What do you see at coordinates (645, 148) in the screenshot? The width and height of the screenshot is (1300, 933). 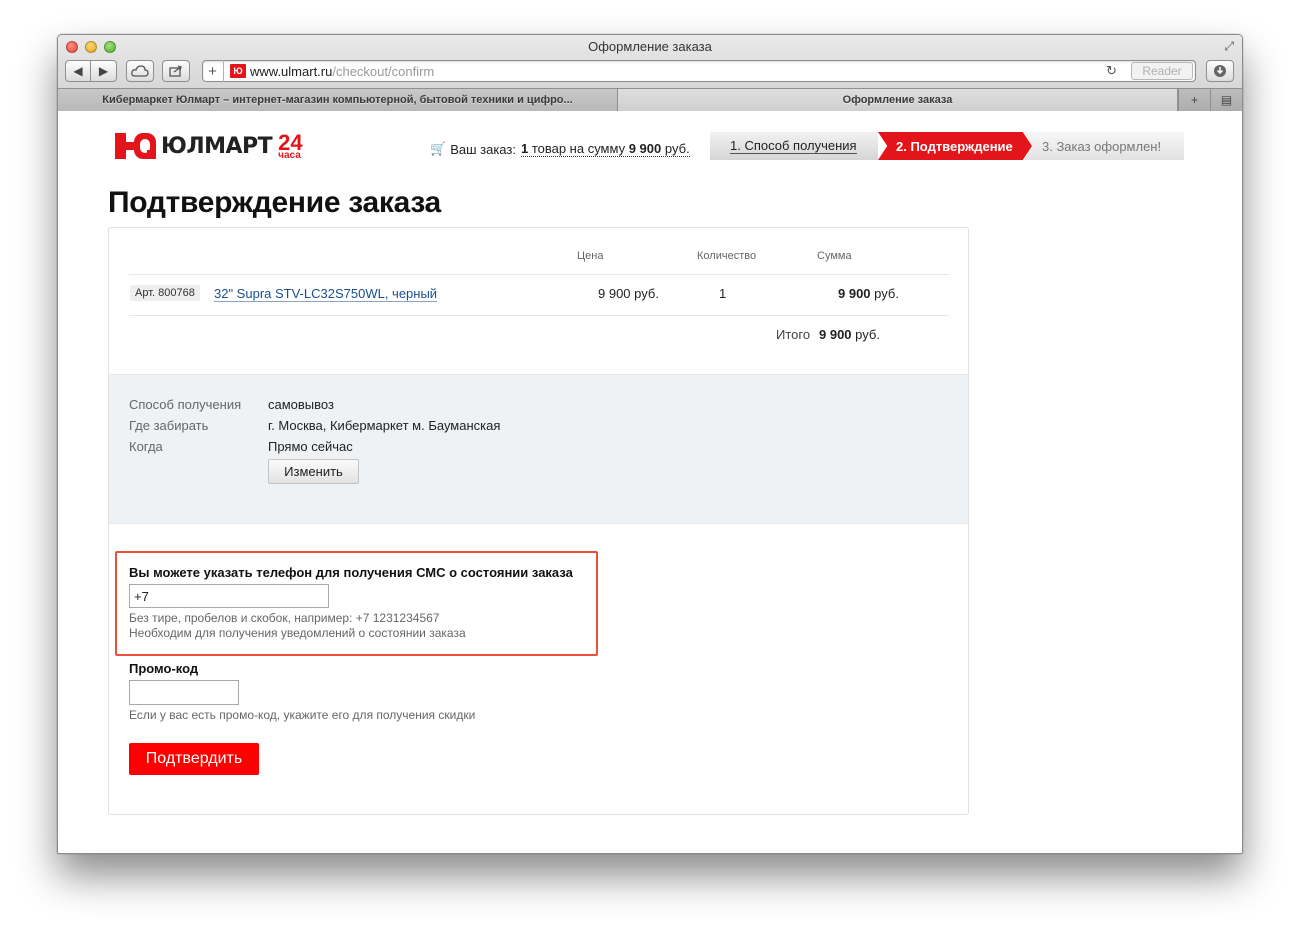 I see `order-sum: 9 900` at bounding box center [645, 148].